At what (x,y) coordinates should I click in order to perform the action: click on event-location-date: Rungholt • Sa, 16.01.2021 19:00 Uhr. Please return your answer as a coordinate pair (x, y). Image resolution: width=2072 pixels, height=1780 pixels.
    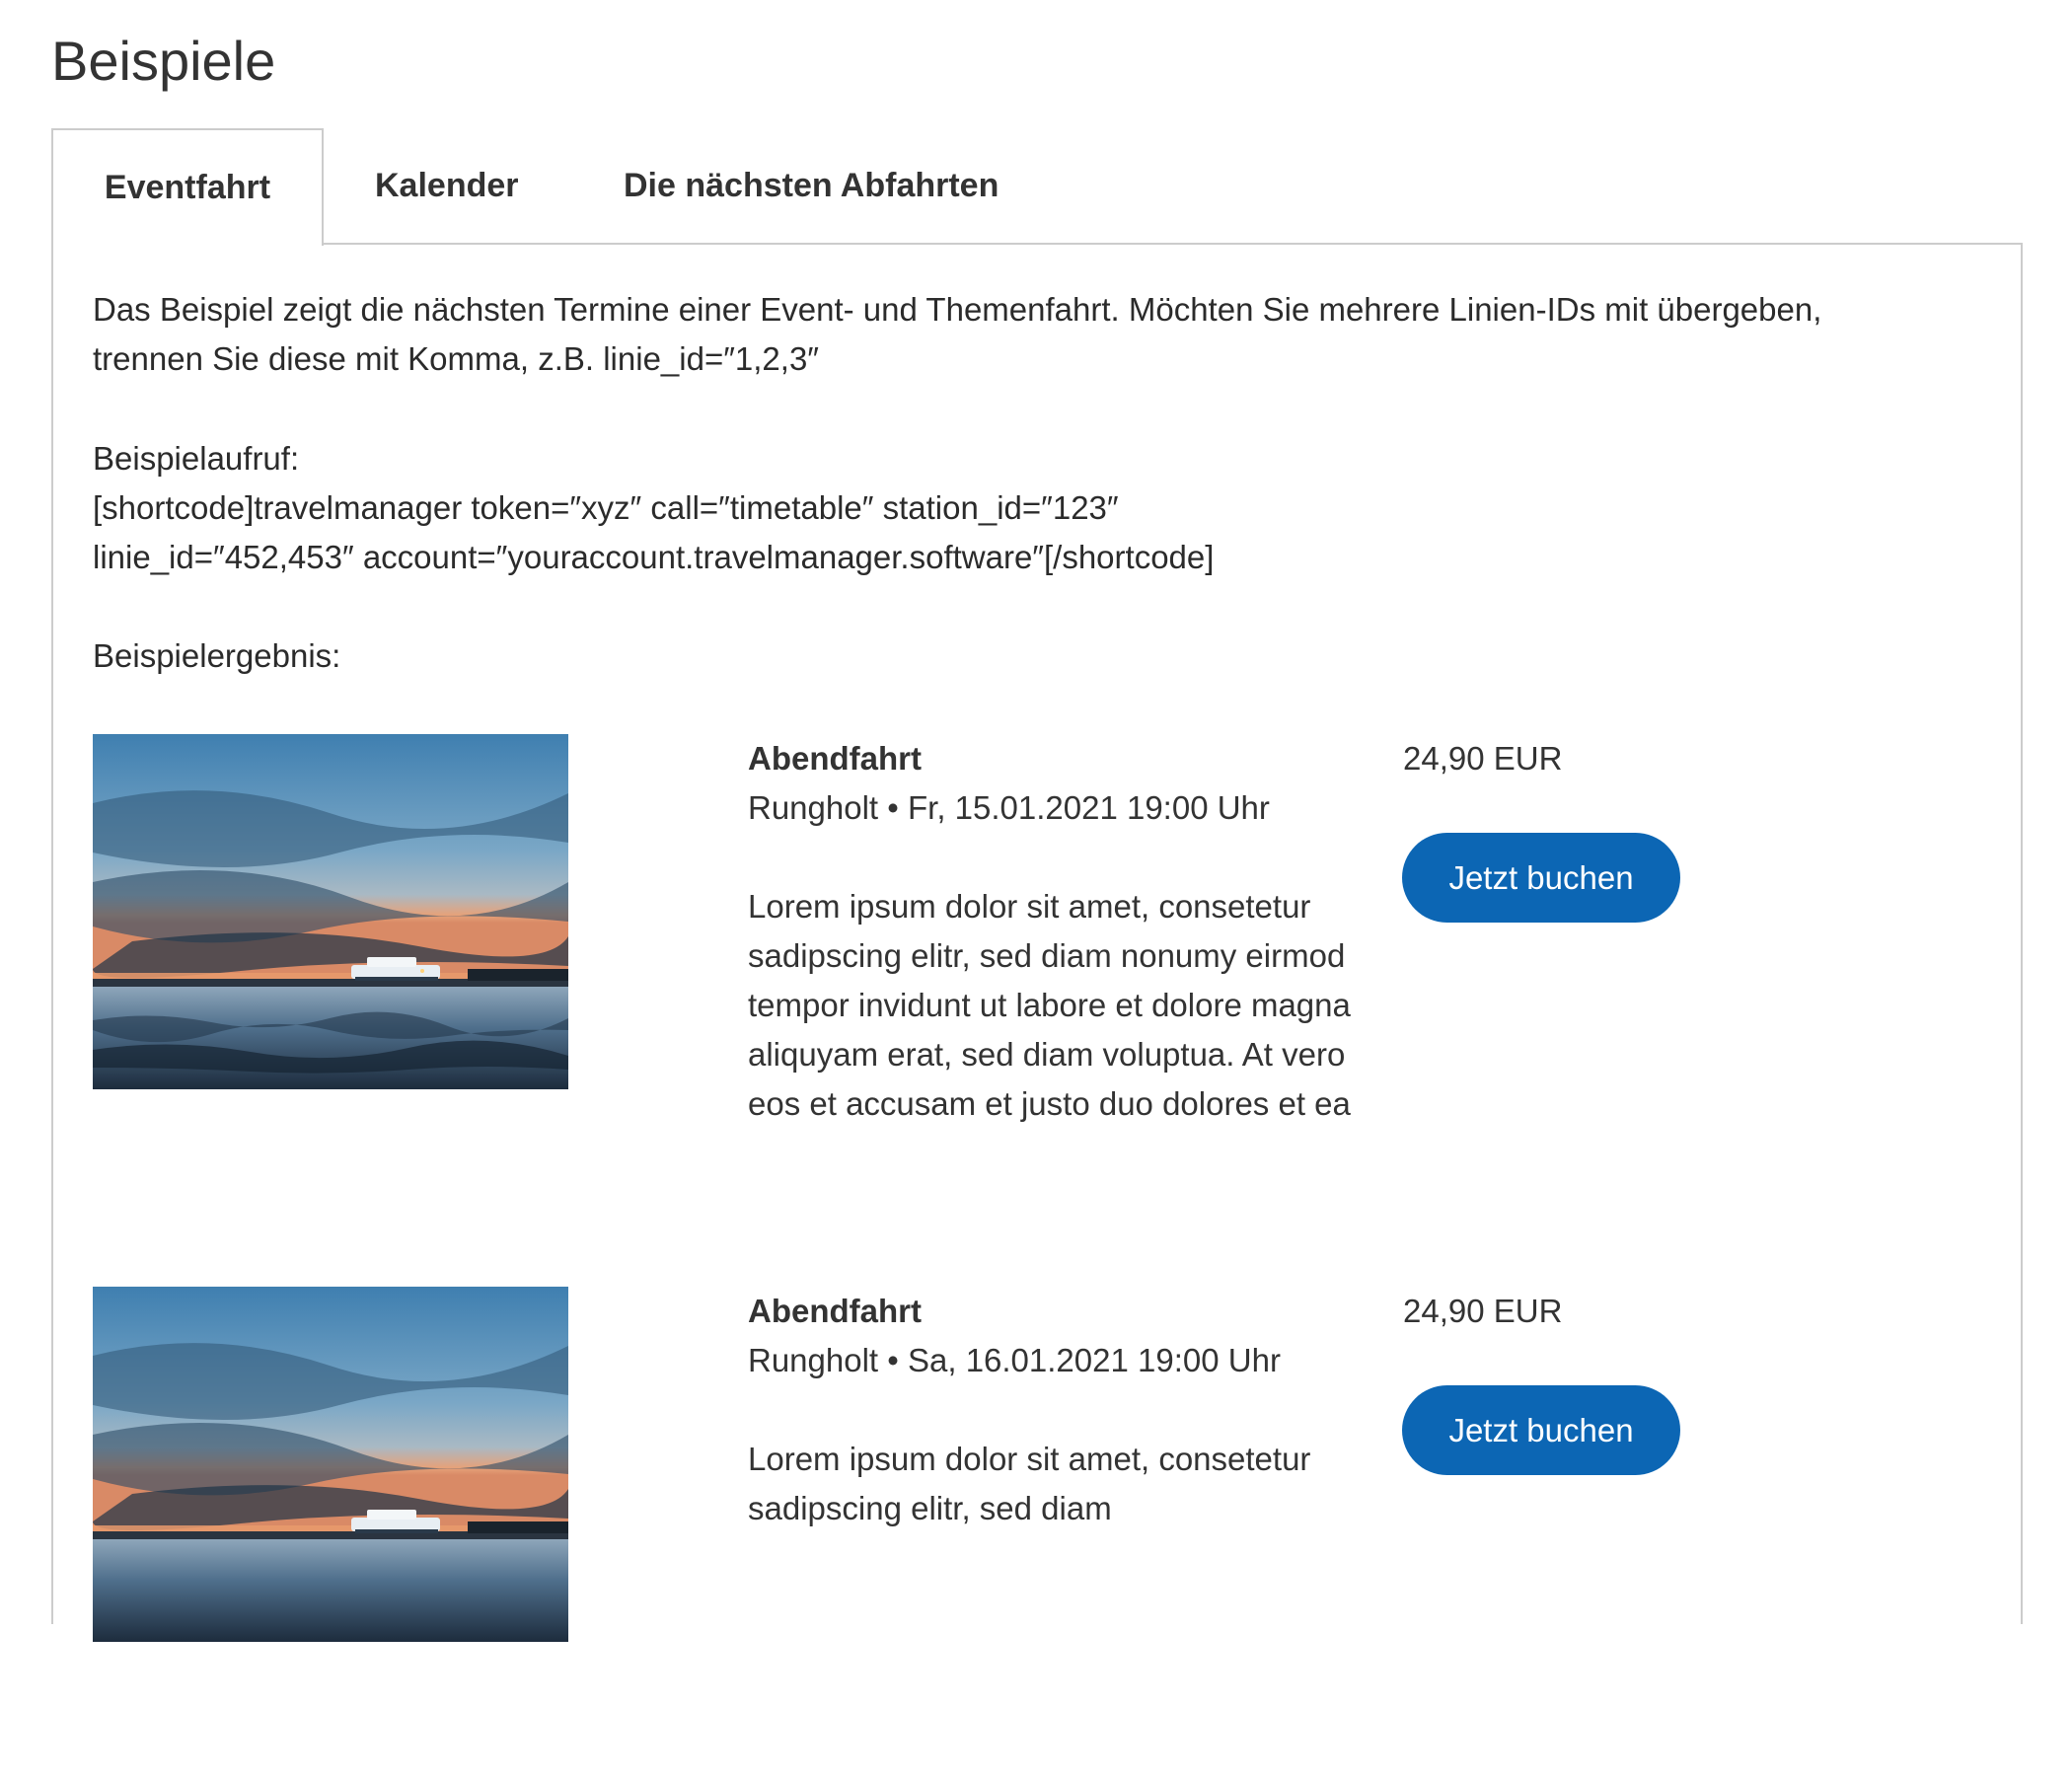
    Looking at the image, I should click on (1015, 1360).